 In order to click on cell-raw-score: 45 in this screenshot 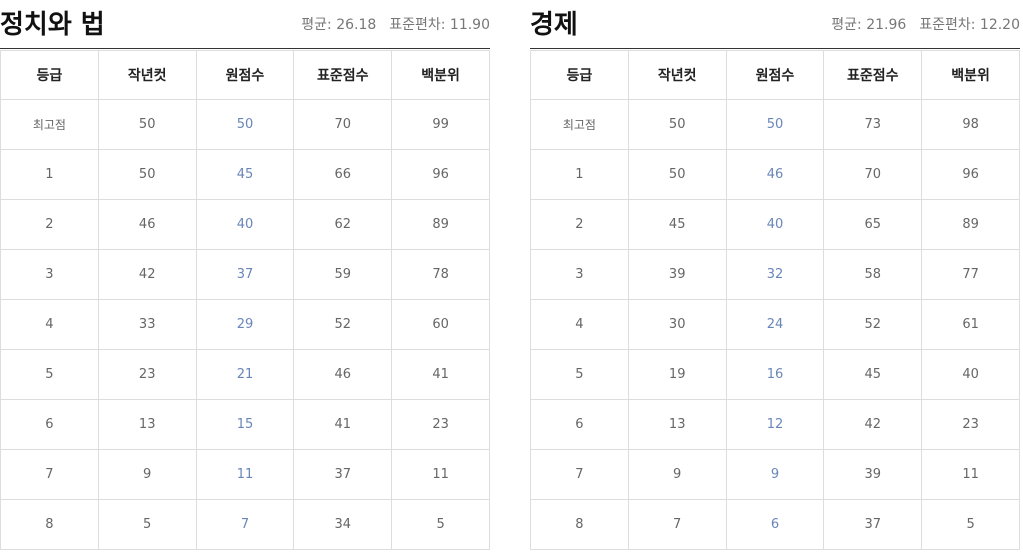, I will do `click(245, 174)`.